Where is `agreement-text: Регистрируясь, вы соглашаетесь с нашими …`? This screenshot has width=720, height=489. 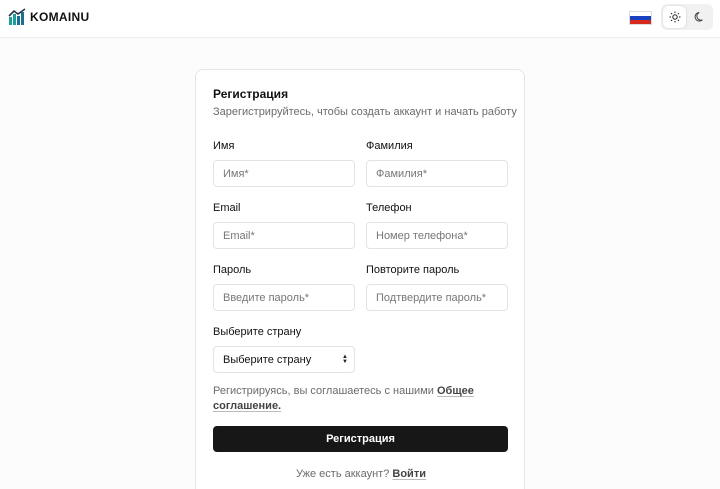 agreement-text: Регистрируясь, вы соглашаетесь с нашими … is located at coordinates (358, 399).